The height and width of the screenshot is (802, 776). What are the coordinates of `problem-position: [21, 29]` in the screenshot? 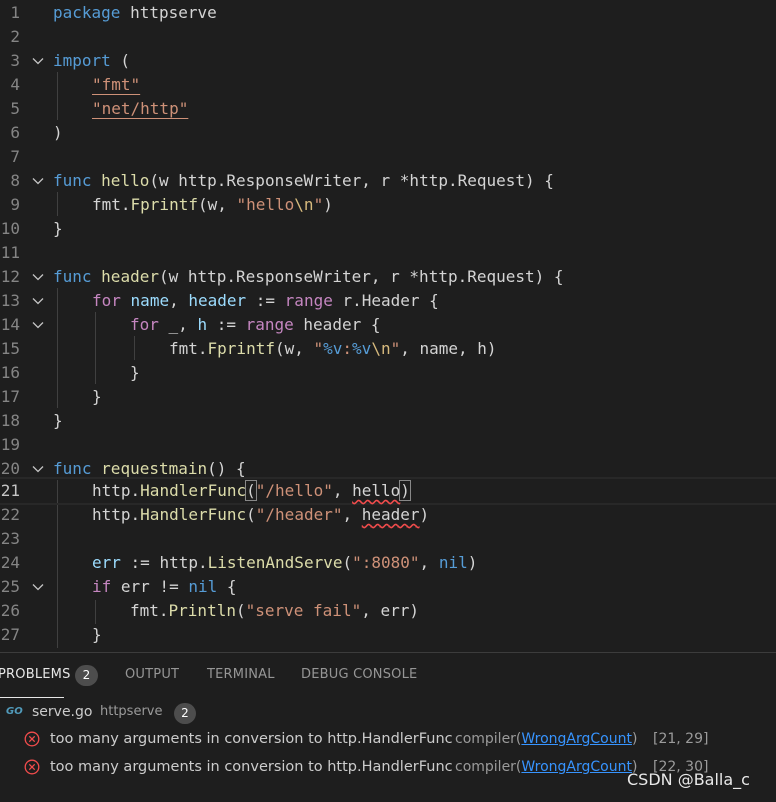 It's located at (681, 739).